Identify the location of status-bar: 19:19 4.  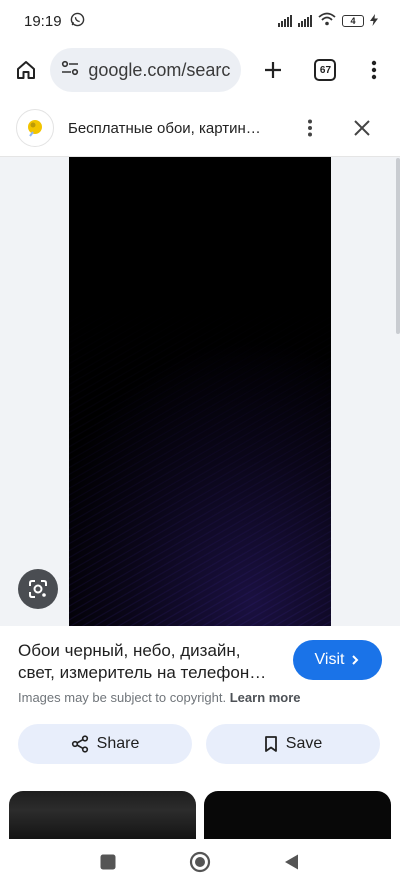
(200, 21).